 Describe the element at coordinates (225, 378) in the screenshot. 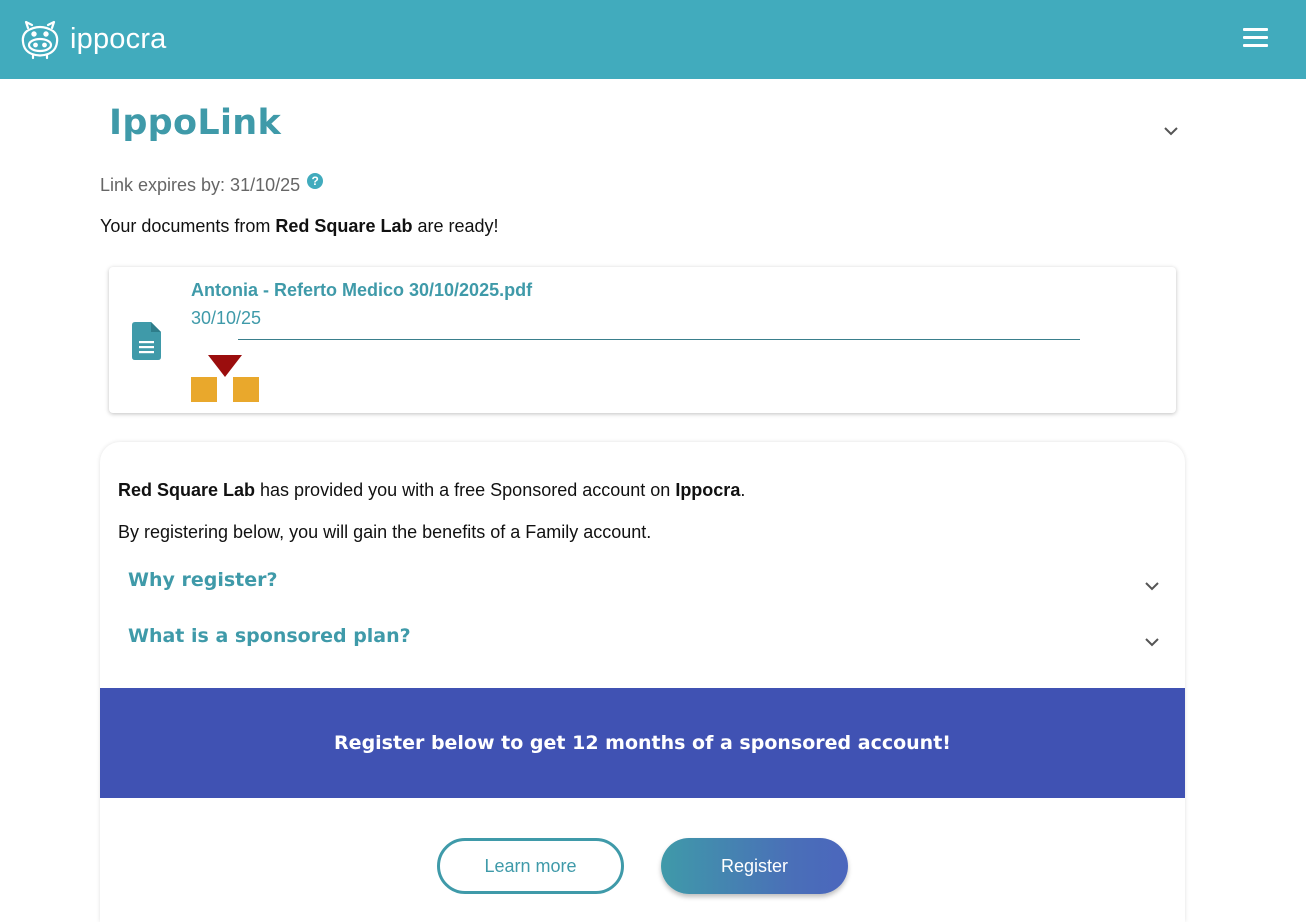

I see `lab-logo` at that location.